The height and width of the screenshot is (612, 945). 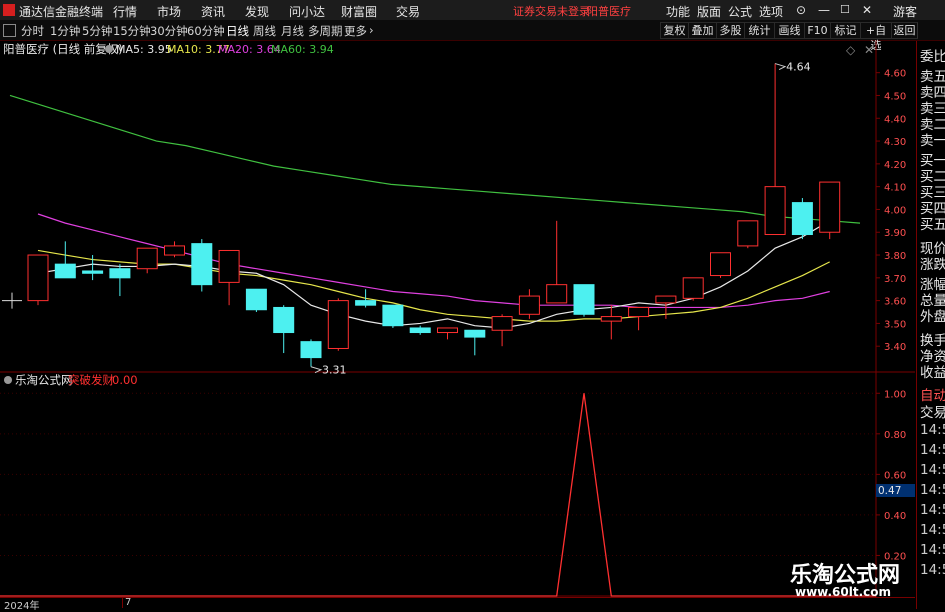 What do you see at coordinates (895, 516) in the screenshot?
I see `sub-y-label: 0.40` at bounding box center [895, 516].